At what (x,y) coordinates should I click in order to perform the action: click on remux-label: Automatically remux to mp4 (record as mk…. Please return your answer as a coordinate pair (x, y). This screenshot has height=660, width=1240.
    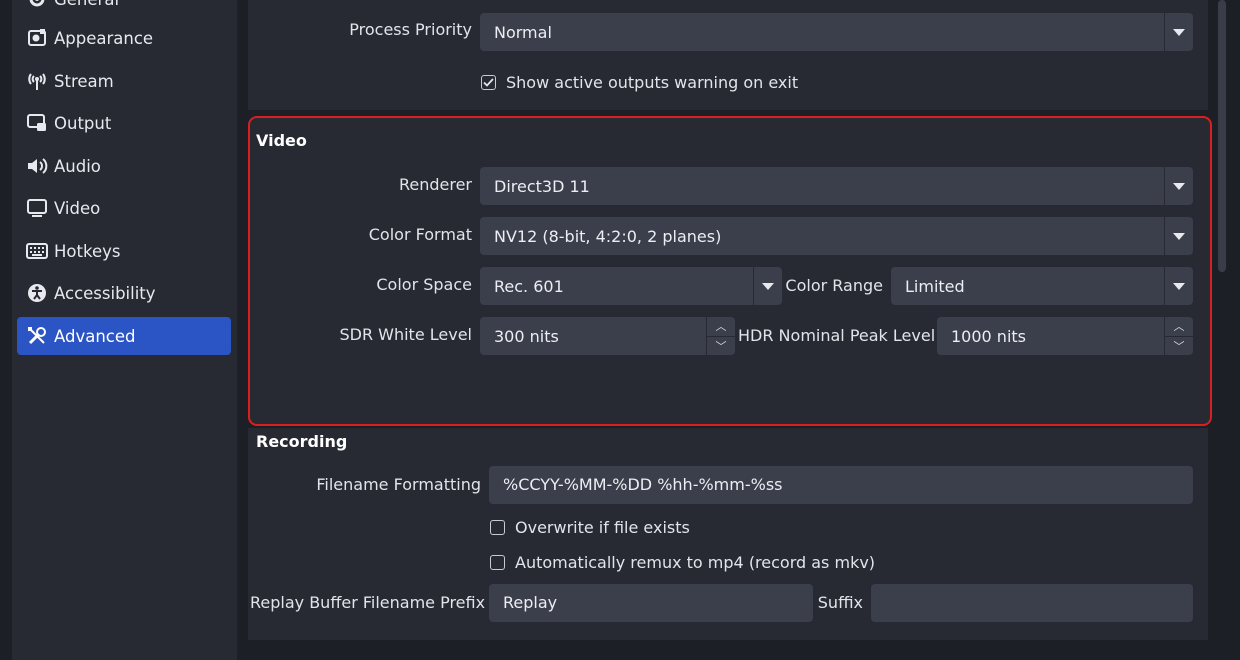
    Looking at the image, I should click on (695, 562).